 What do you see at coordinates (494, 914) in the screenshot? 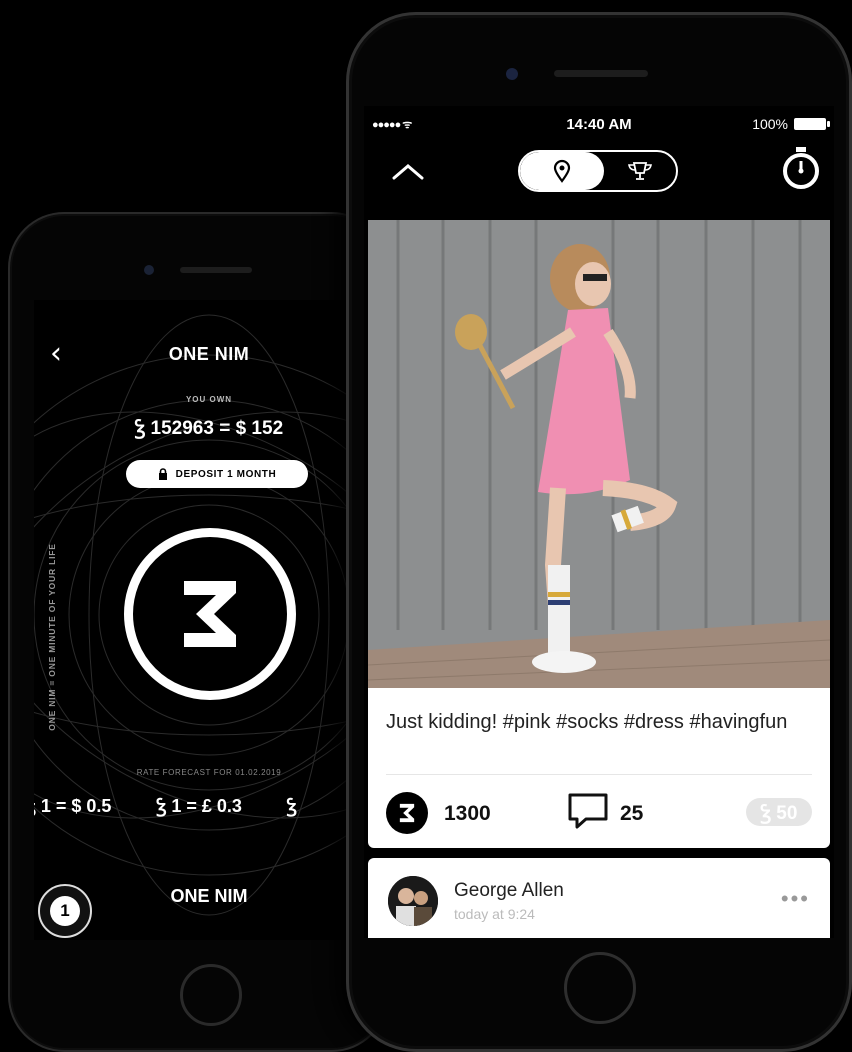
I see `comment-timestamp: today at 9:24` at bounding box center [494, 914].